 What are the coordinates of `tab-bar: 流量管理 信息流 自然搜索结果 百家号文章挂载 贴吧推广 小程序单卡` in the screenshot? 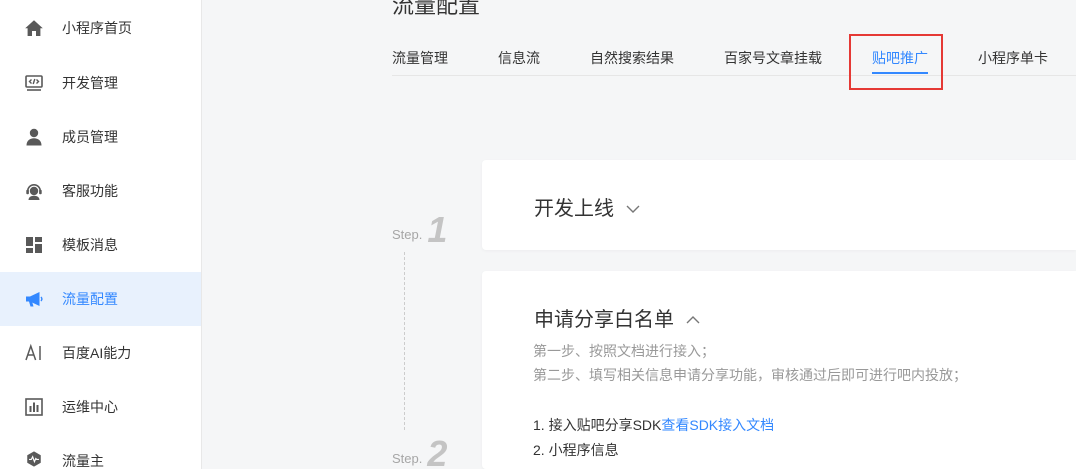 It's located at (734, 61).